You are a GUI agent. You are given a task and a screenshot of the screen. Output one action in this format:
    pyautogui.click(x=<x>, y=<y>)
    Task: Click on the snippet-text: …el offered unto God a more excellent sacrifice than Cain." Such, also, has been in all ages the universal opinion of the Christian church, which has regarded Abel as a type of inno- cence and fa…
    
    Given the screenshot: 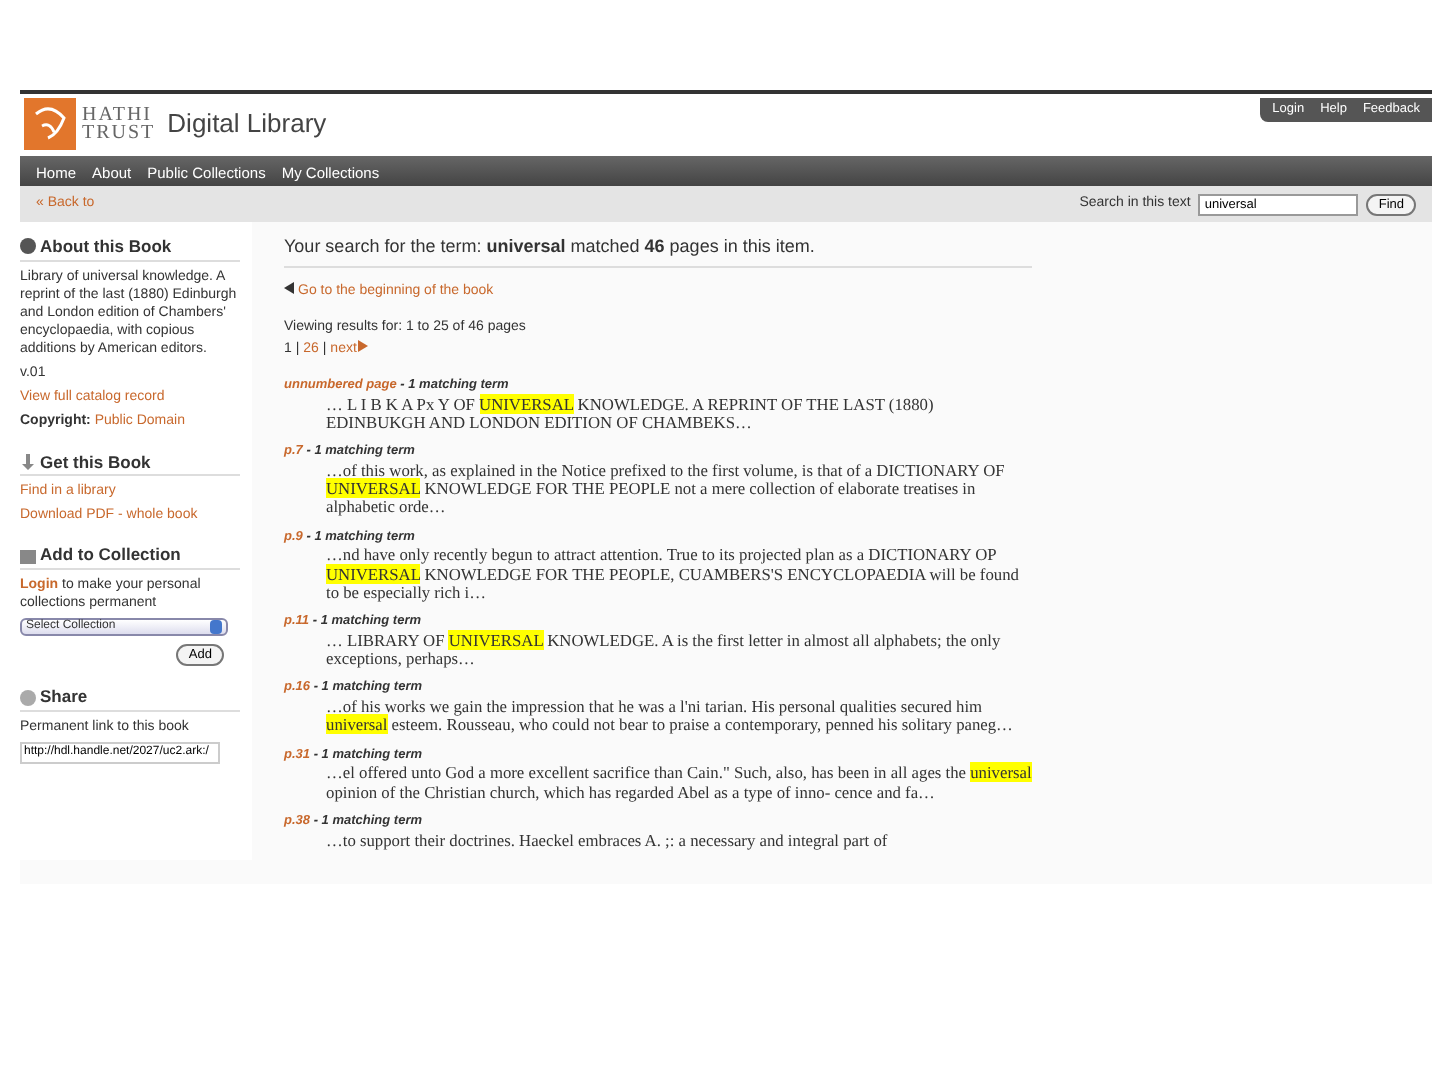 What is the action you would take?
    pyautogui.click(x=678, y=783)
    